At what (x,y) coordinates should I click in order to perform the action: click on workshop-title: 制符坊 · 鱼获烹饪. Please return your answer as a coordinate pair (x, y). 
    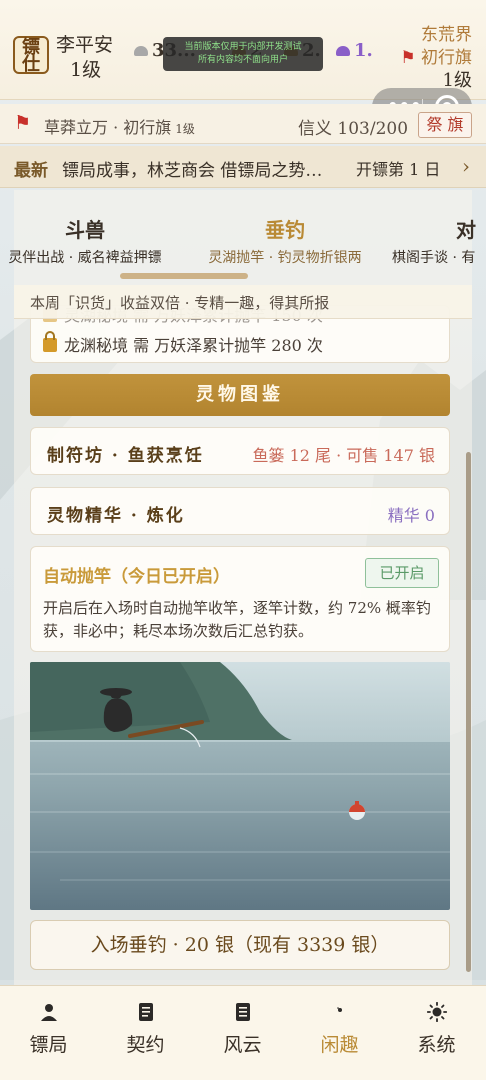
    Looking at the image, I should click on (125, 456).